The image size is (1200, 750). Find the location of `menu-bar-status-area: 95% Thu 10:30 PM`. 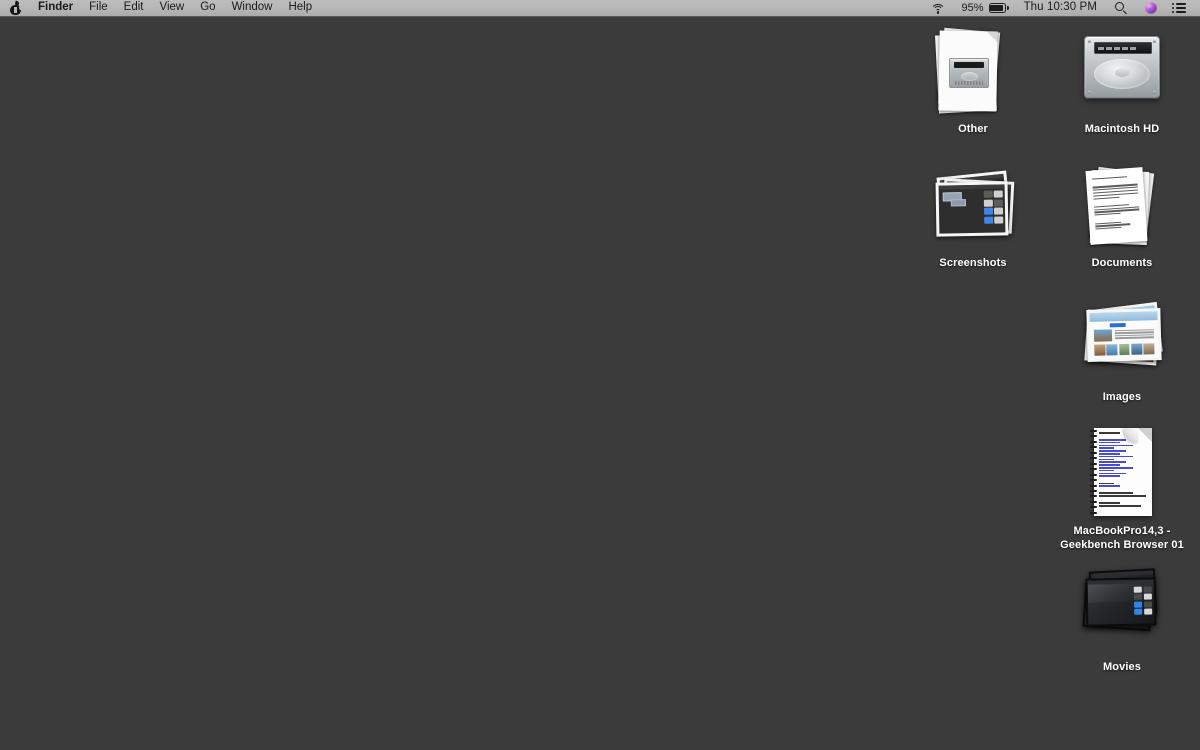

menu-bar-status-area: 95% Thu 10:30 PM is located at coordinates (1061, 8).